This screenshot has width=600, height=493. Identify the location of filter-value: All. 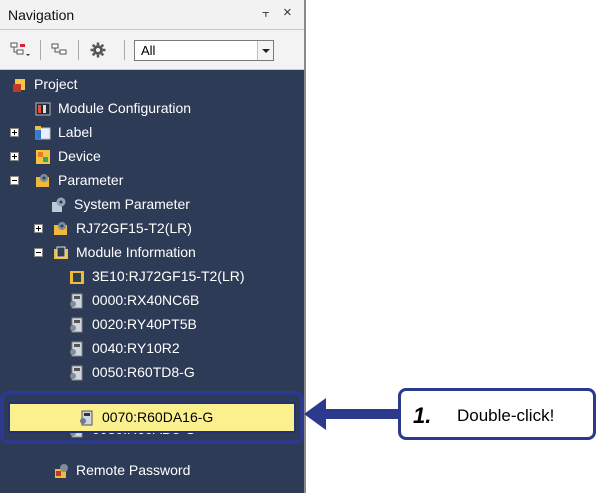
(148, 50).